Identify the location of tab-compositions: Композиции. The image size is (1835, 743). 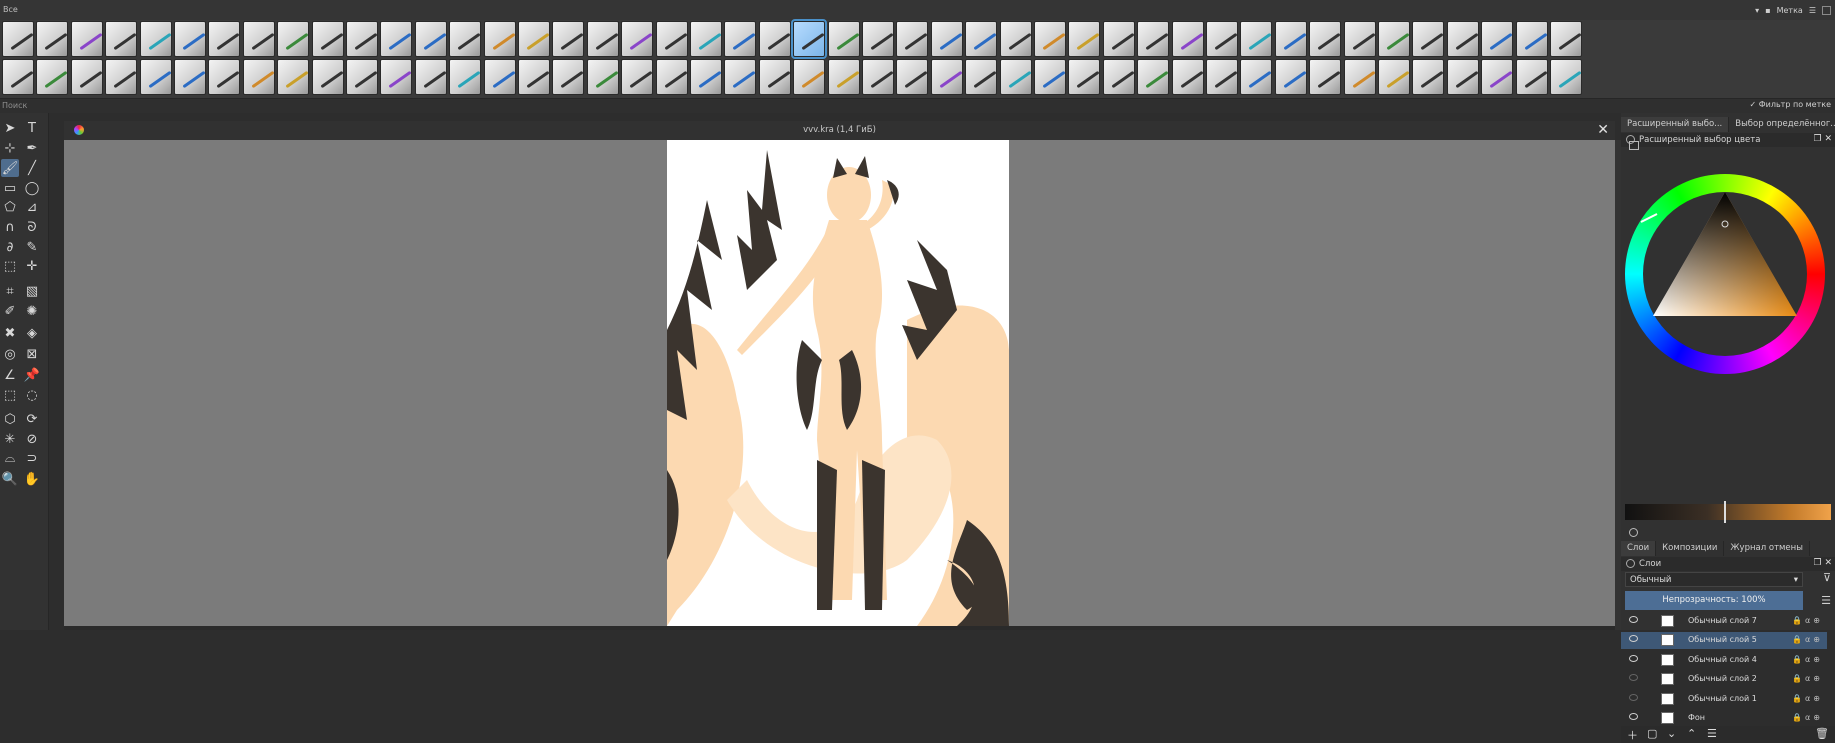
(1690, 548).